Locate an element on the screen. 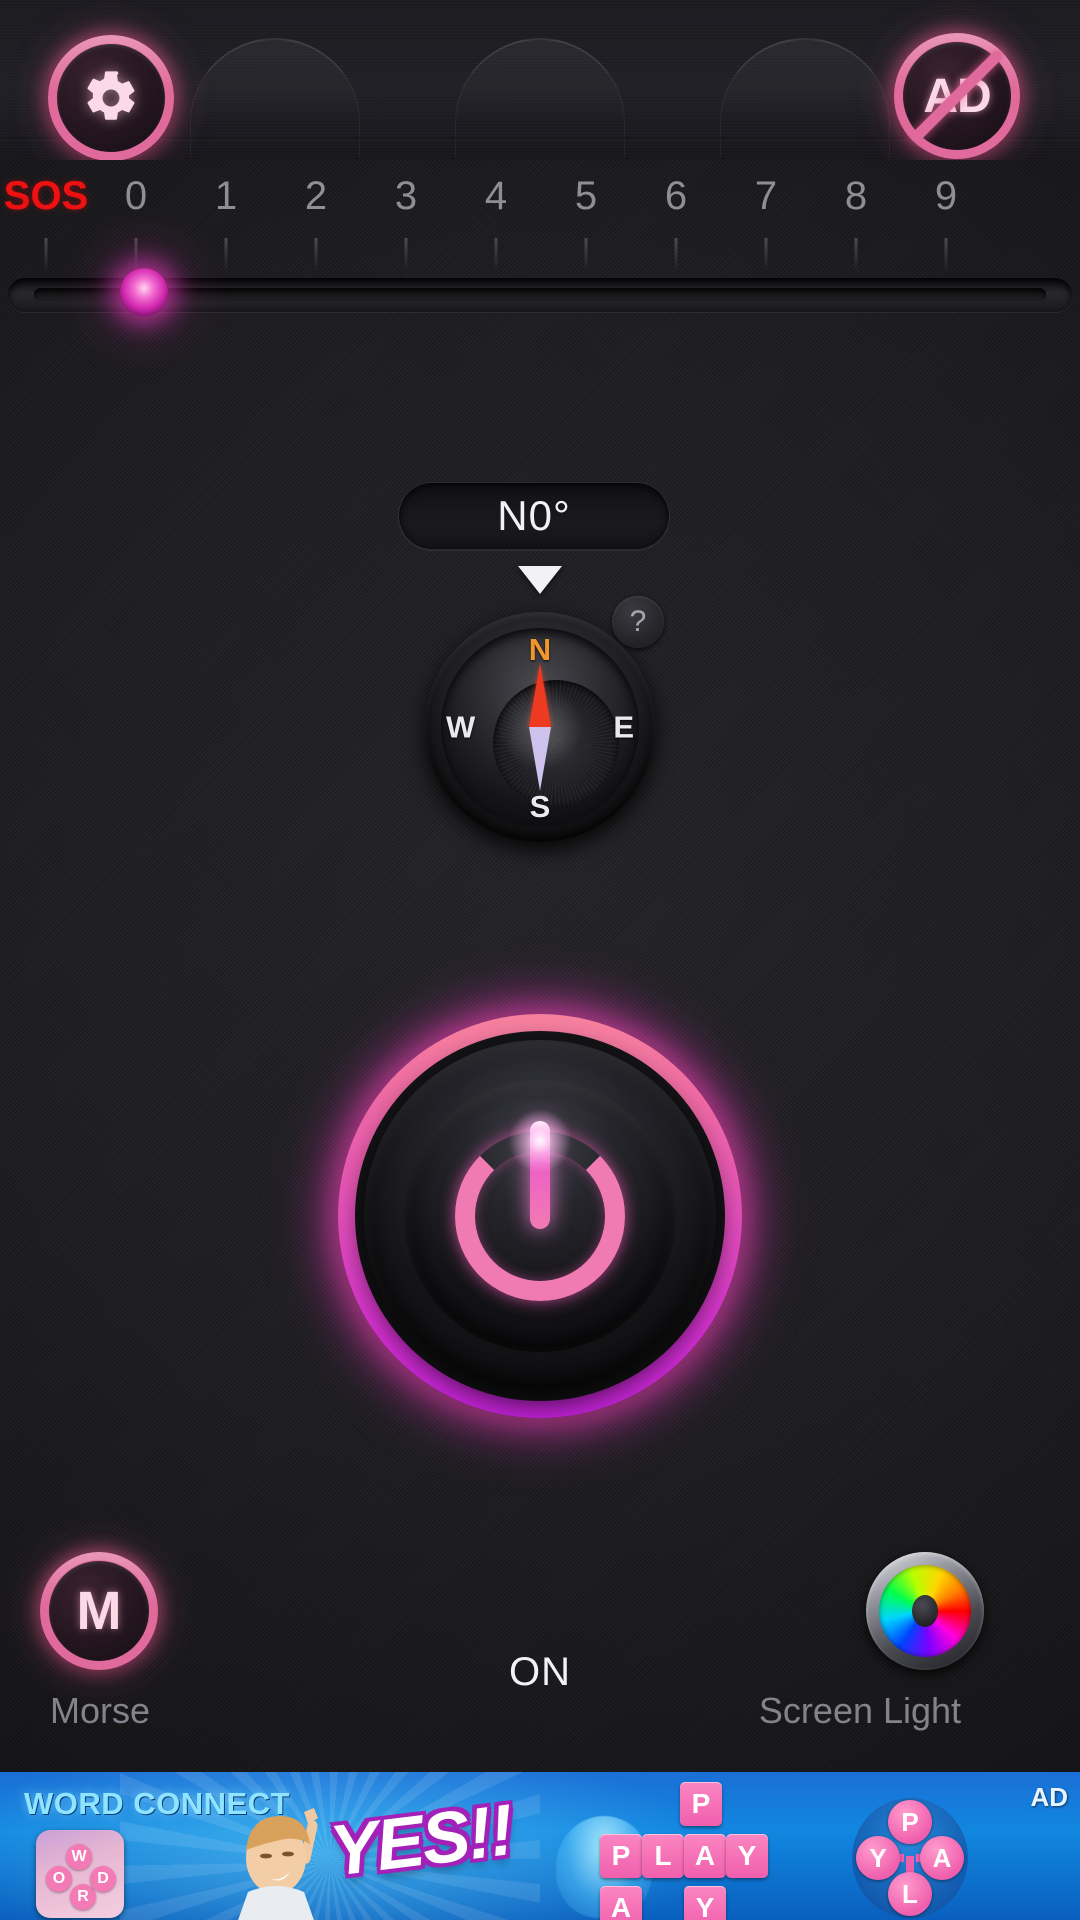 This screenshot has width=1080, height=1920. brightness-ruler-ticks is located at coordinates (540, 255).